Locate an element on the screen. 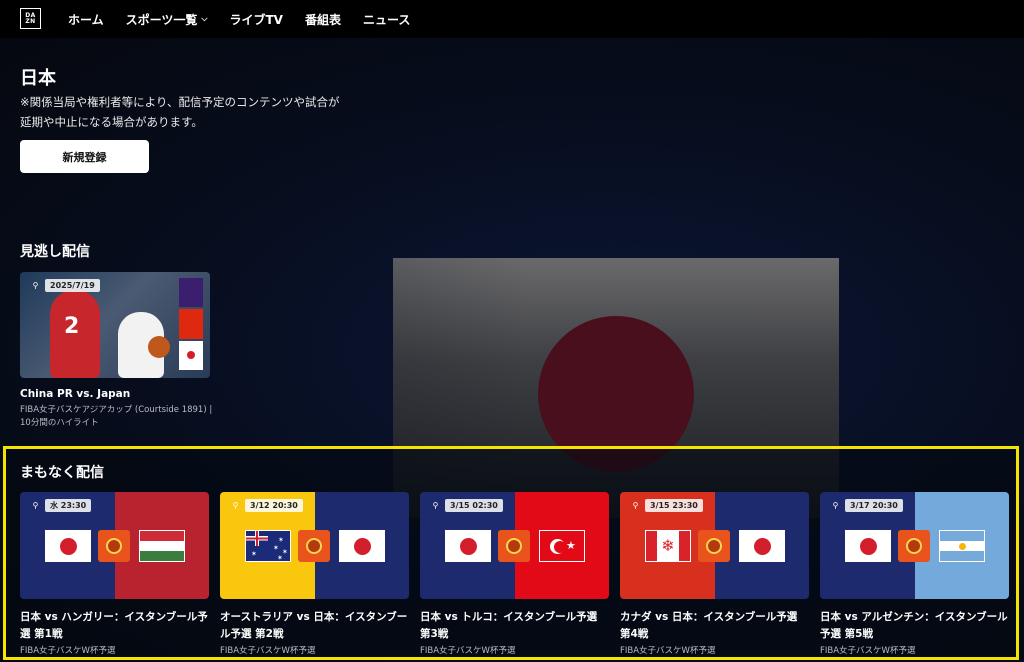  upcoming-section-title: まもなく配信 is located at coordinates (62, 473).